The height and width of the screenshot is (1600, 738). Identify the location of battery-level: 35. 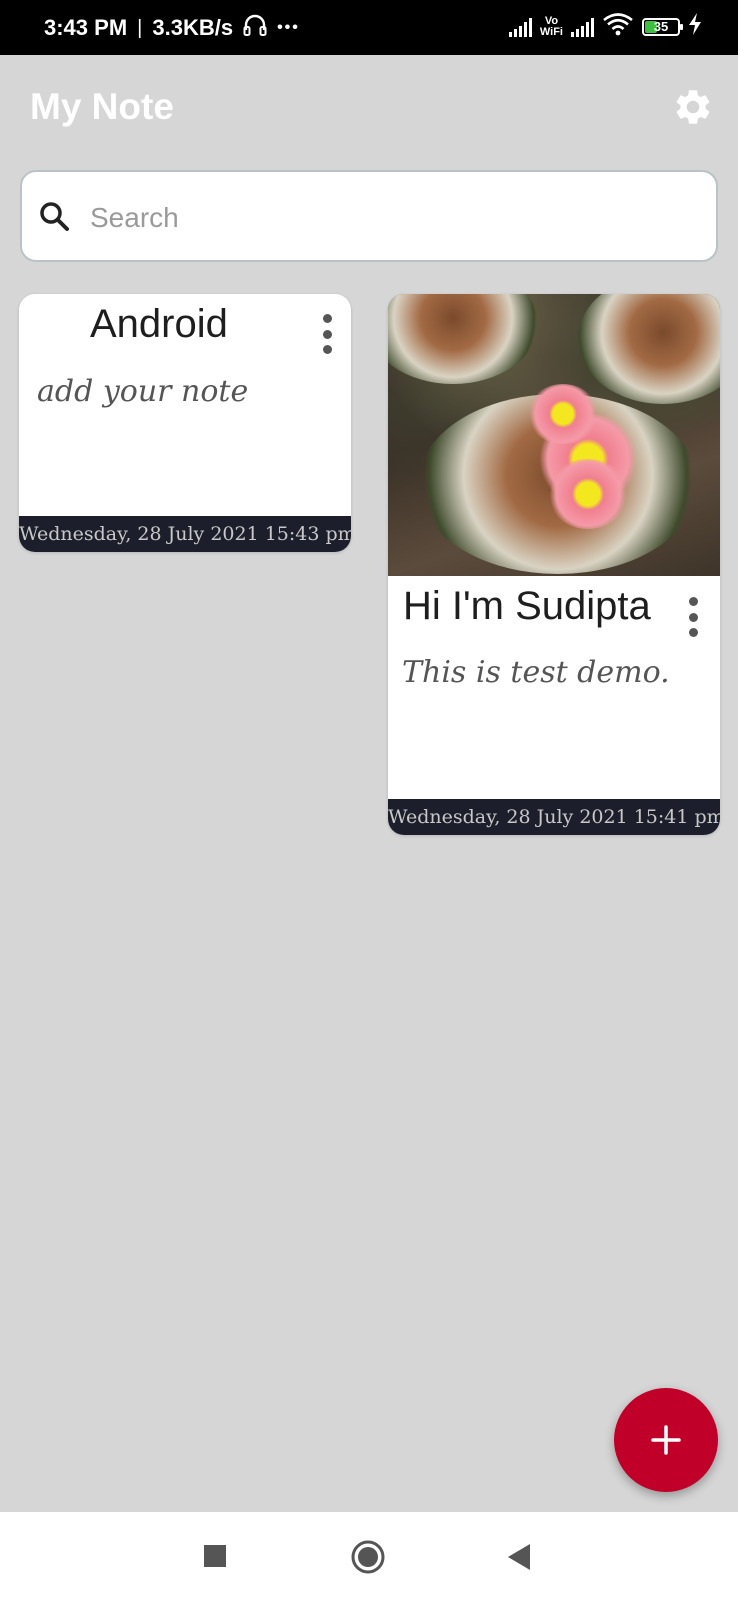
(661, 26).